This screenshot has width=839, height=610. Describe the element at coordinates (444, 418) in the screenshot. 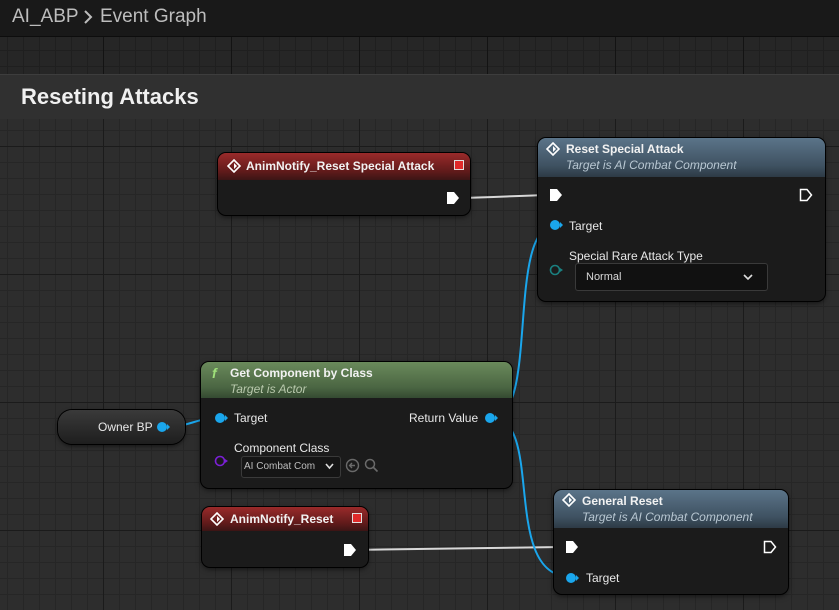

I see `return-value-label: Return Value` at that location.